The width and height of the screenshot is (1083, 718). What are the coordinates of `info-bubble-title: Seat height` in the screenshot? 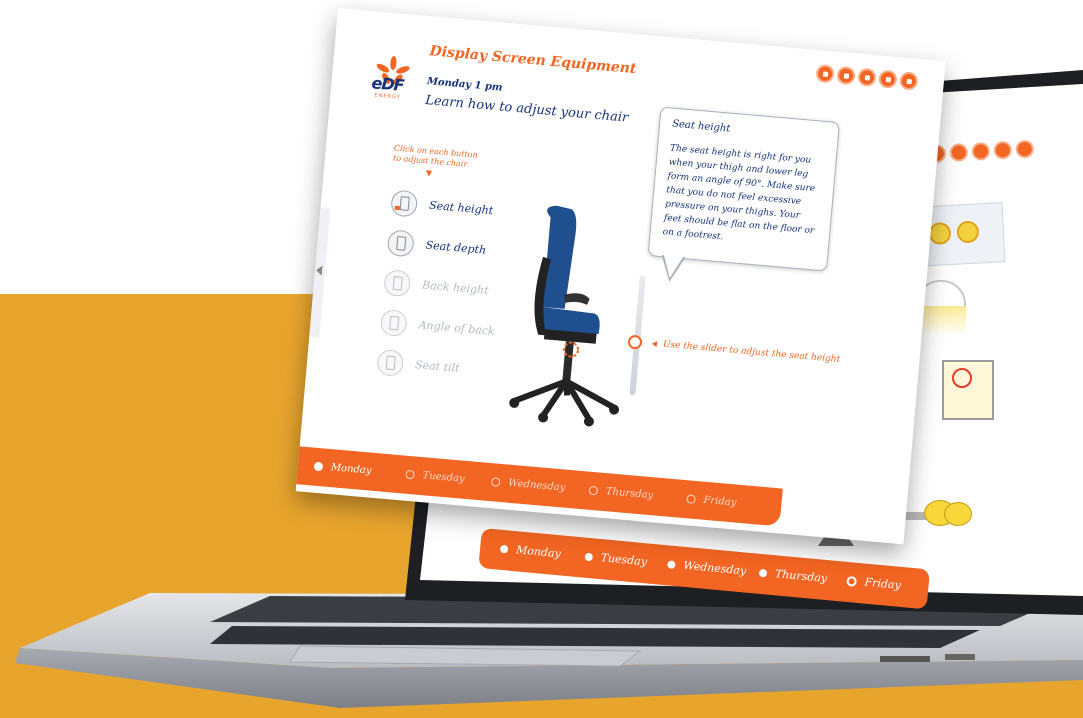 It's located at (701, 126).